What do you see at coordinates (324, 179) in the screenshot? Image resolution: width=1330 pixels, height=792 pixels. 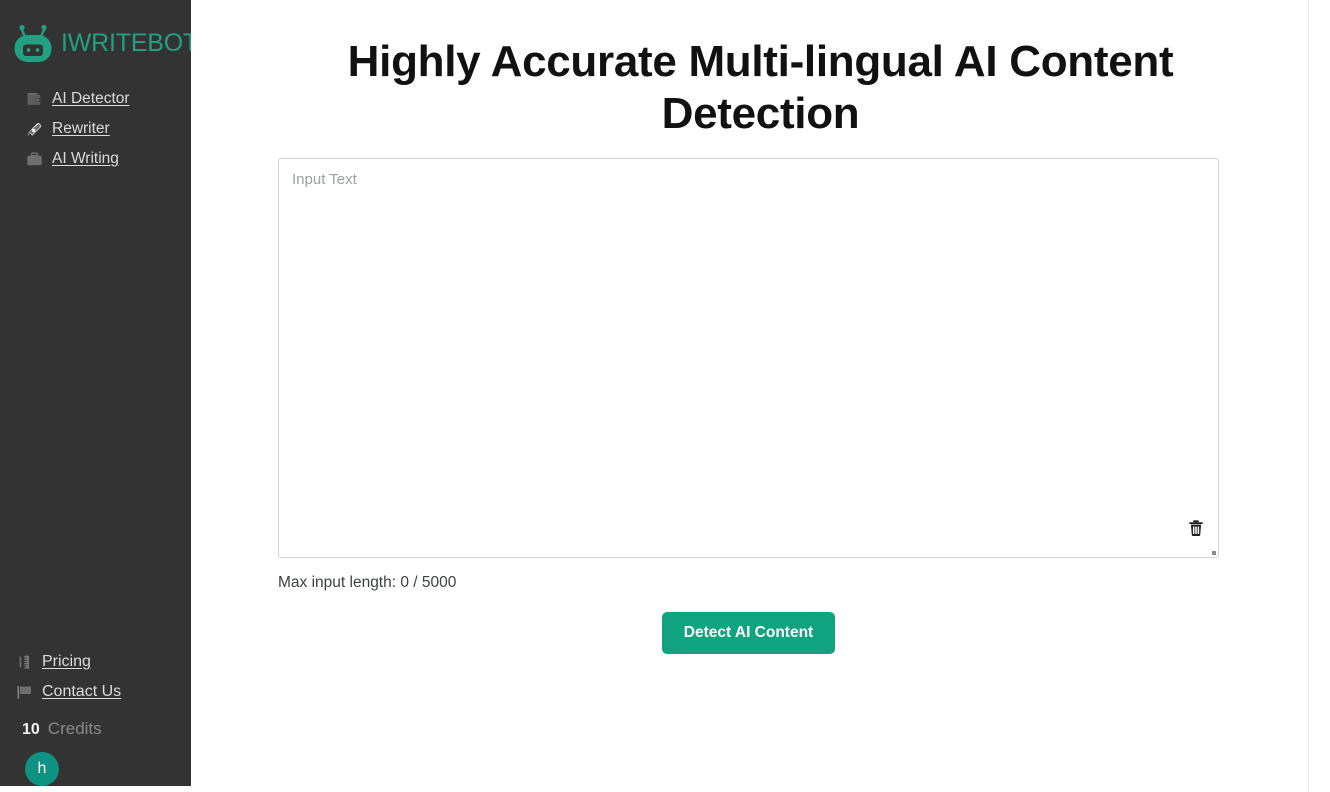 I see `input-placeholder: Input Text` at bounding box center [324, 179].